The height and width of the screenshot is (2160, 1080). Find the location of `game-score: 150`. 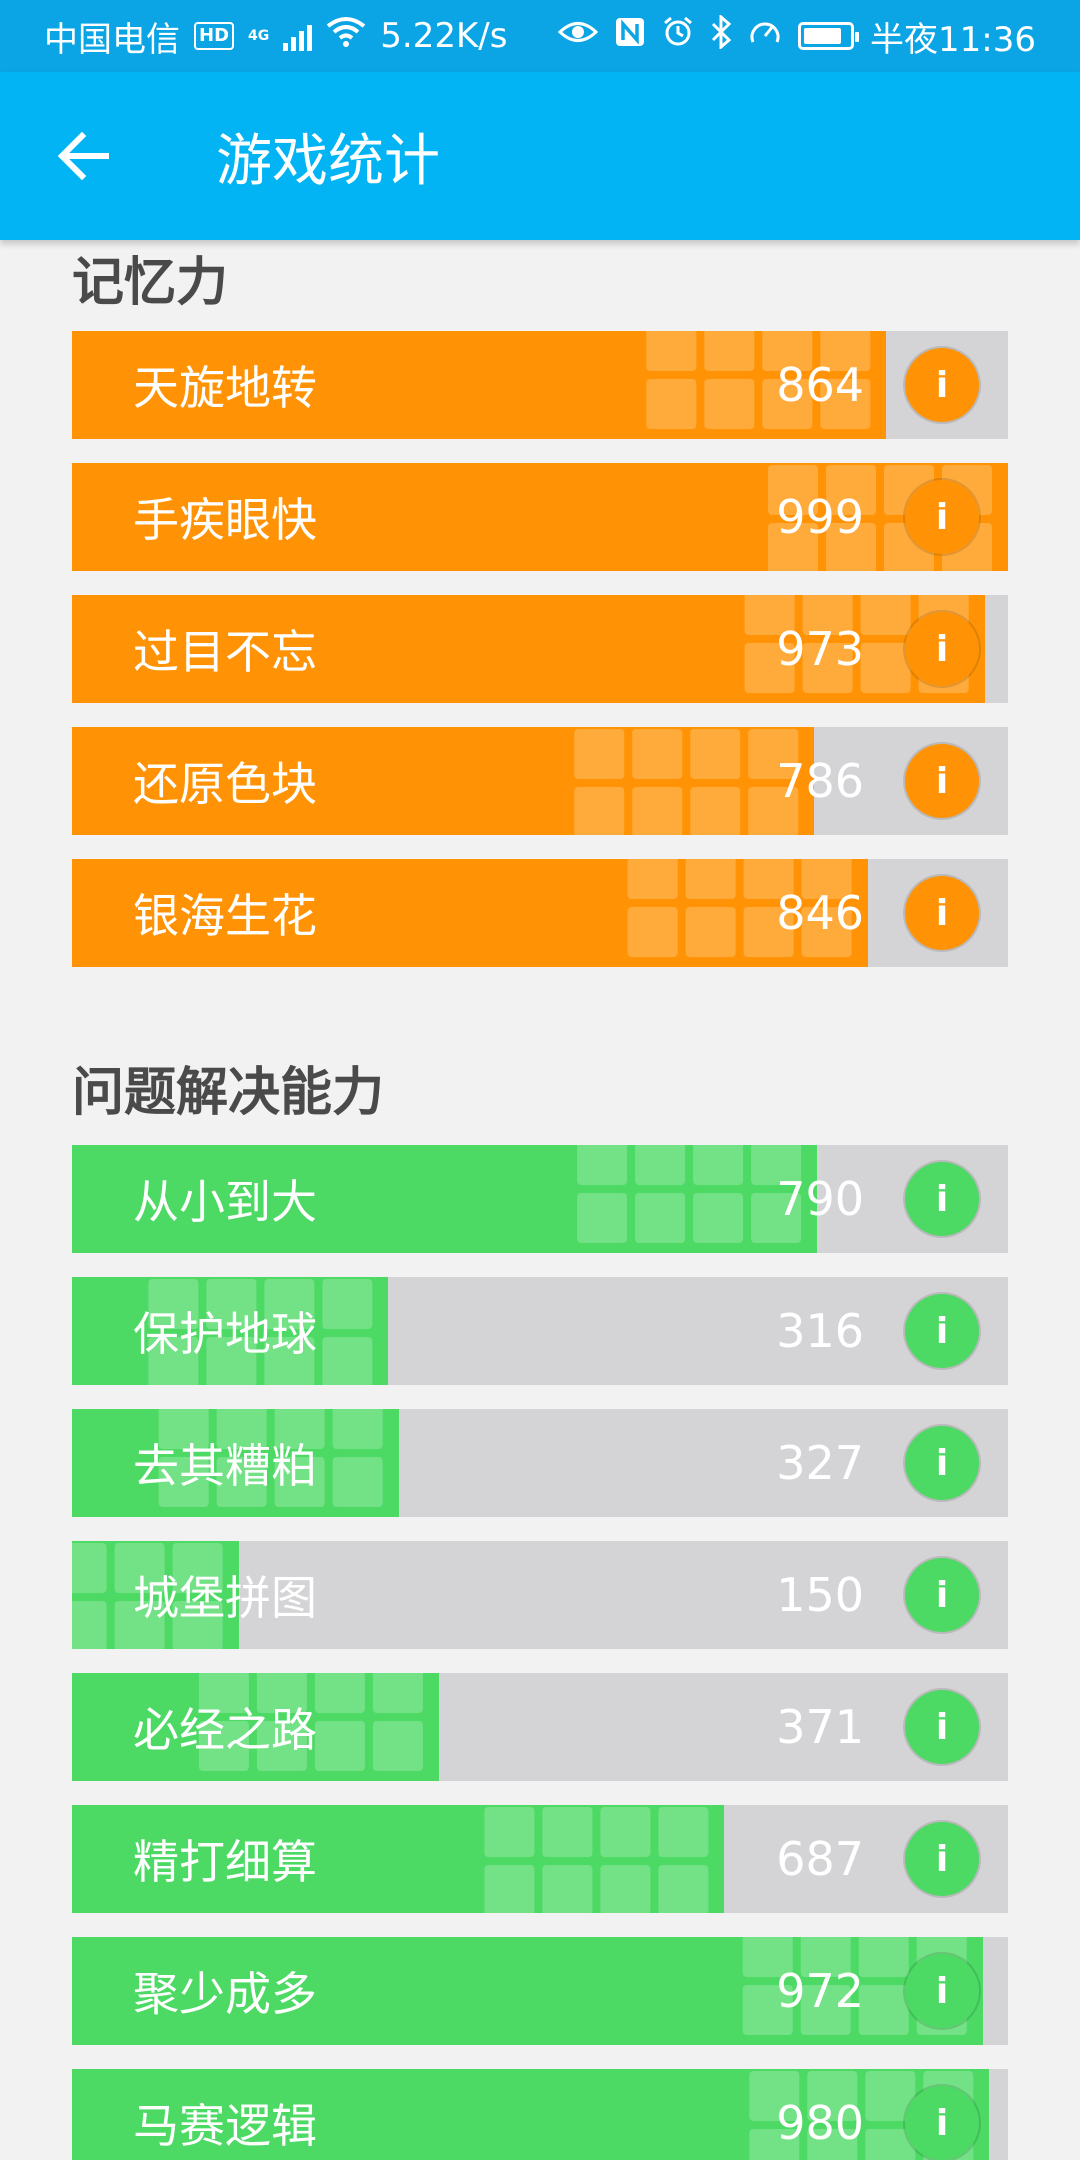

game-score: 150 is located at coordinates (820, 1595).